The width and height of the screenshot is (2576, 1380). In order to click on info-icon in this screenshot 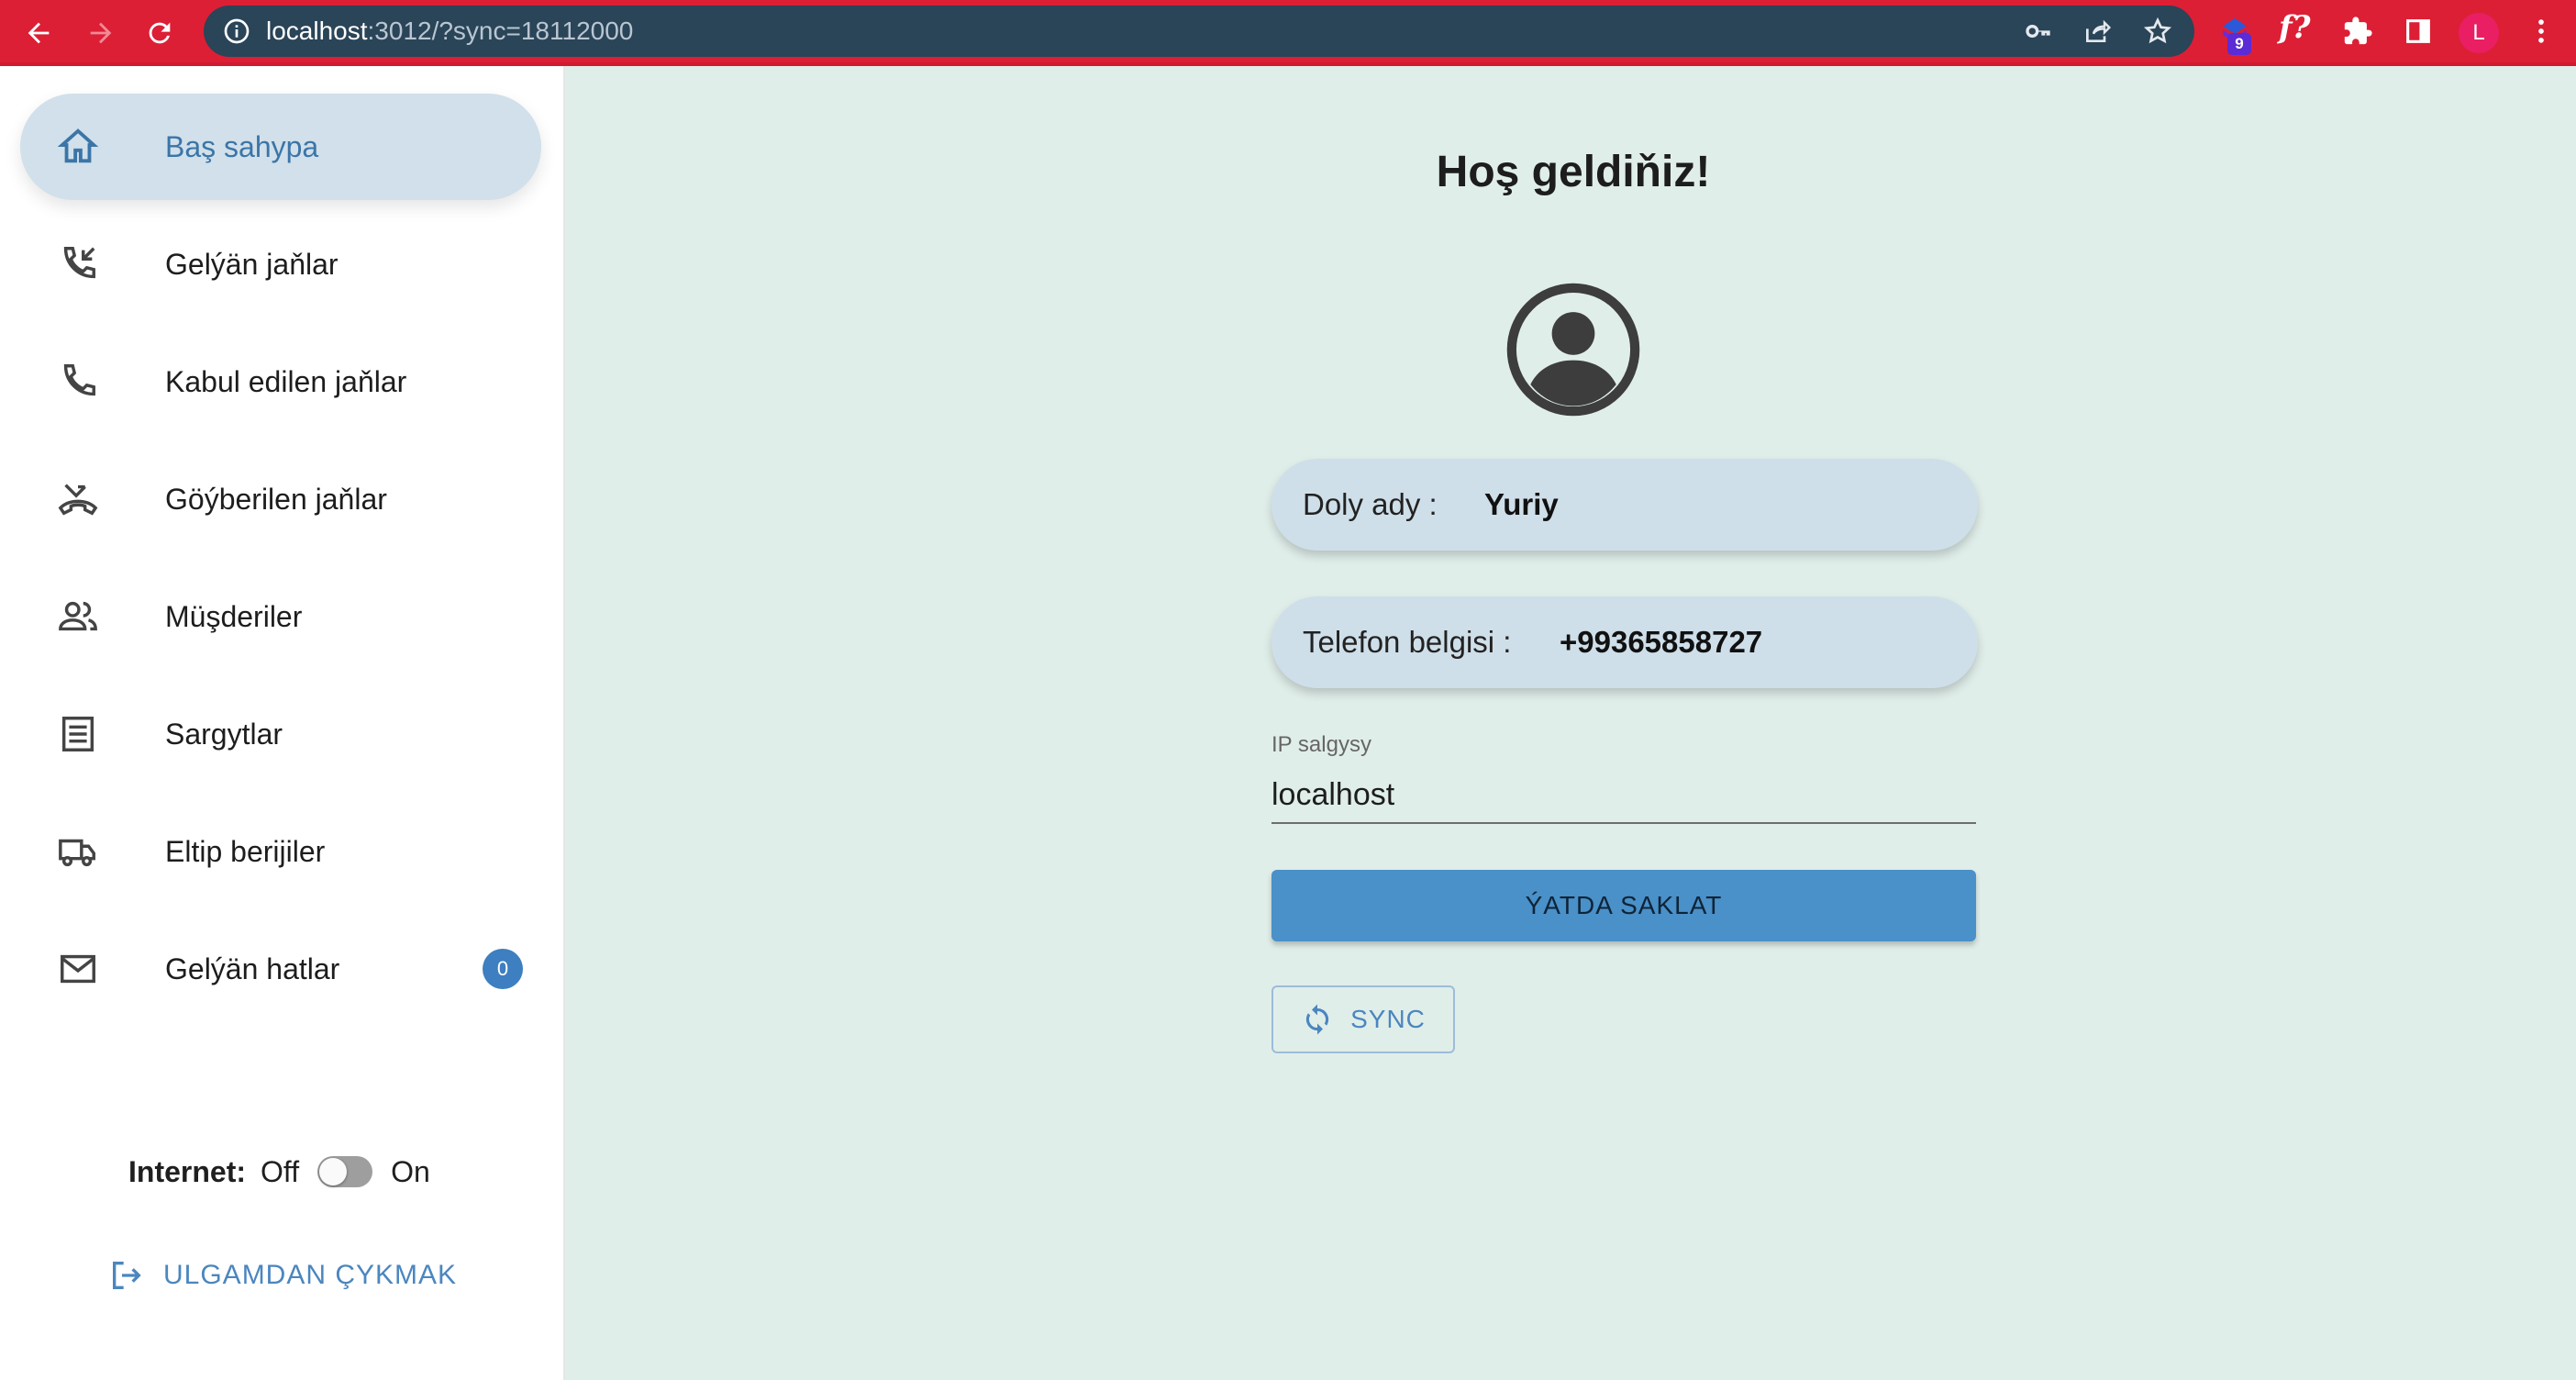, I will do `click(236, 31)`.